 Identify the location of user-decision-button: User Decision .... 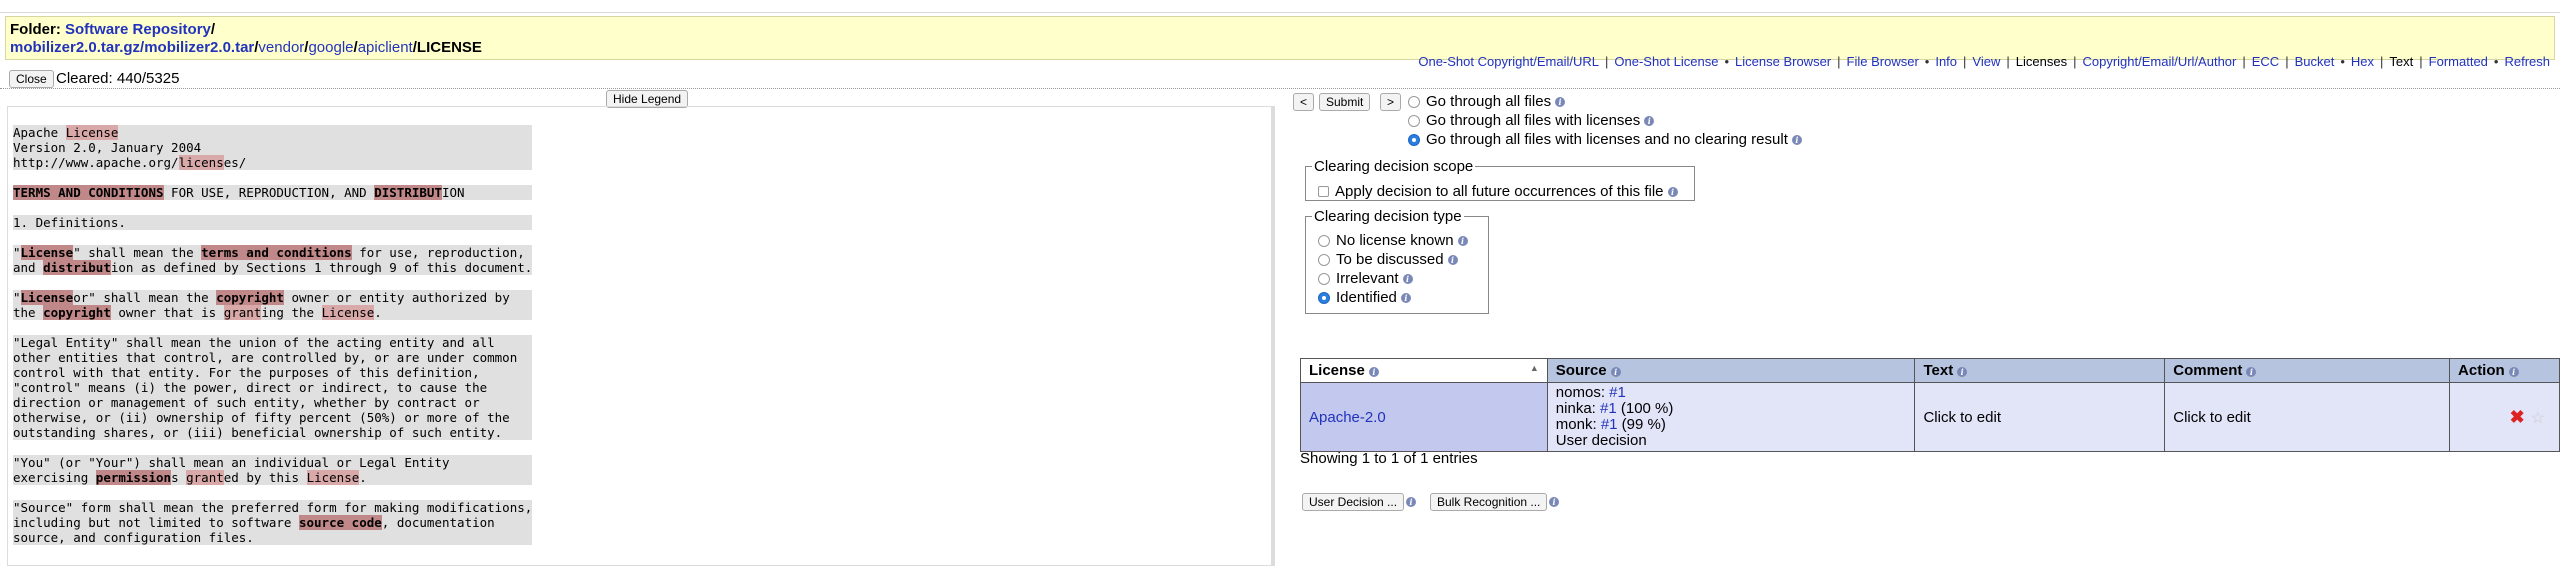
(1353, 502).